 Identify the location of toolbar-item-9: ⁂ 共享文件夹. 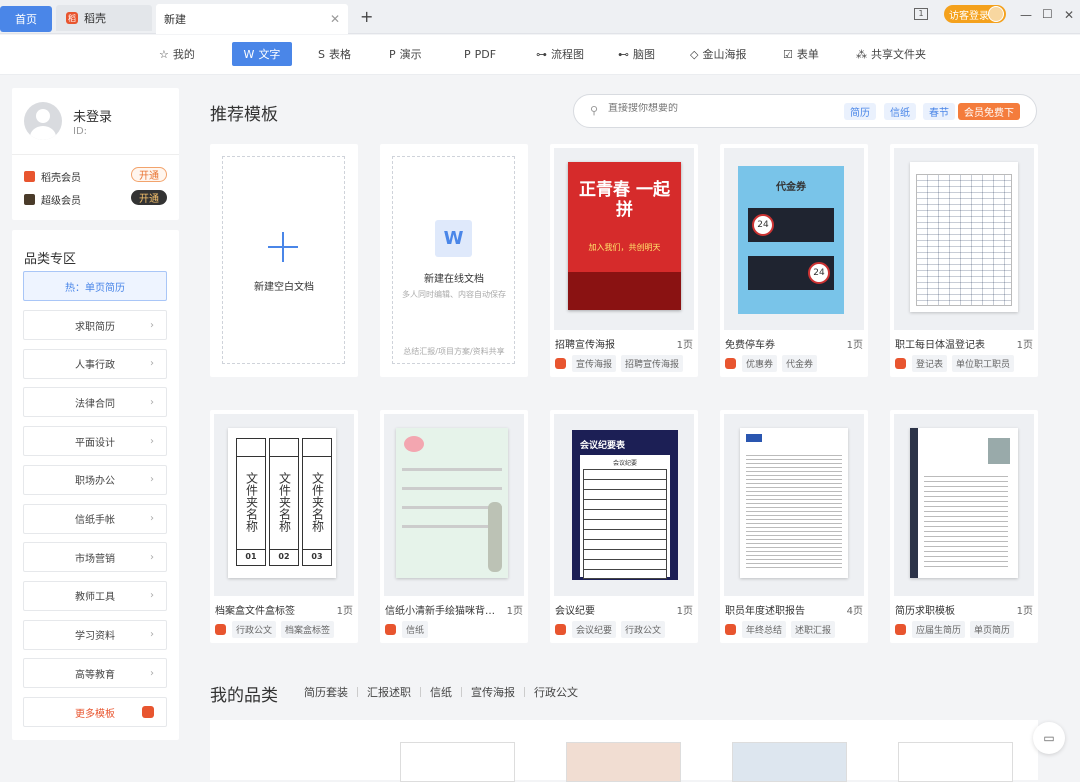
(891, 54).